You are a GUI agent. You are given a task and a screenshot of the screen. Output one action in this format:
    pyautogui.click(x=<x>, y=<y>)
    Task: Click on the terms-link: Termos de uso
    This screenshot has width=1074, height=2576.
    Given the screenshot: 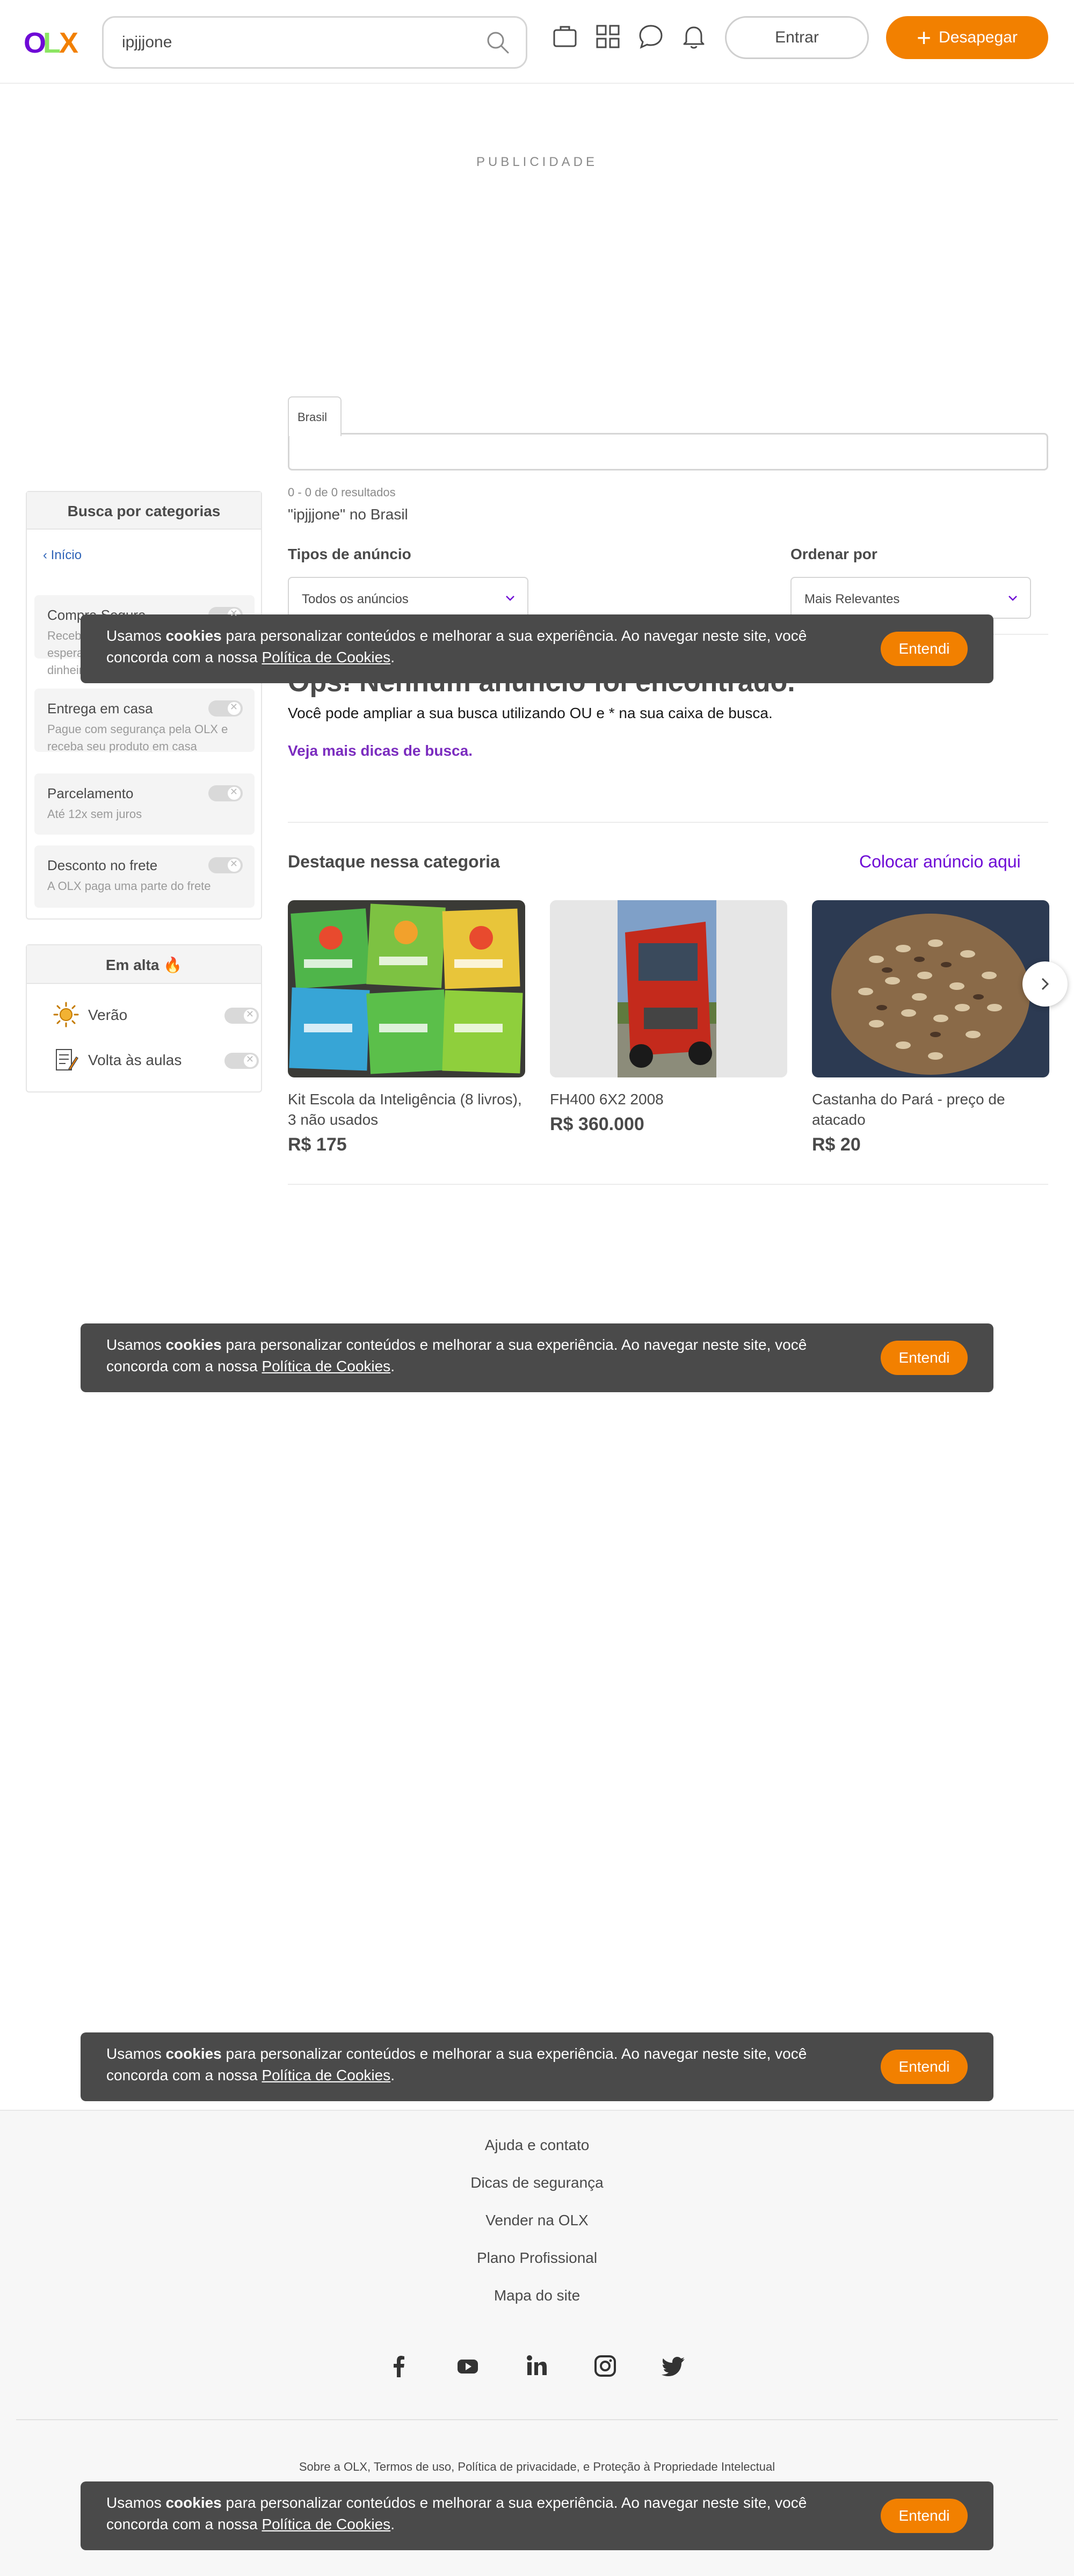 What is the action you would take?
    pyautogui.click(x=412, y=2466)
    